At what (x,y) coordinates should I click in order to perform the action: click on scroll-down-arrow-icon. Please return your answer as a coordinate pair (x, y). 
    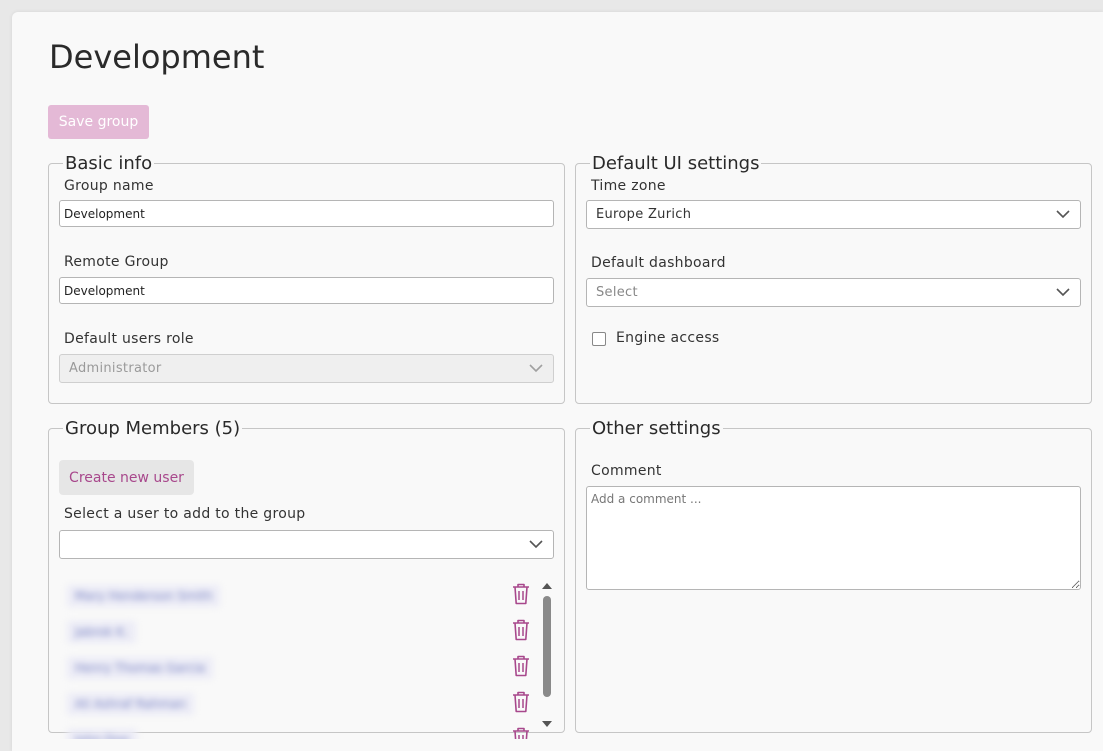
    Looking at the image, I should click on (547, 724).